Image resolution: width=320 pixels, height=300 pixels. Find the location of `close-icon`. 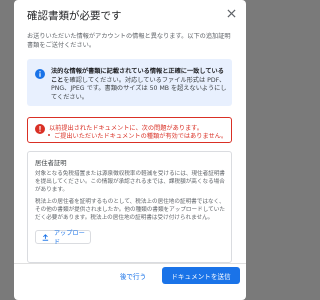

close-icon is located at coordinates (231, 13).